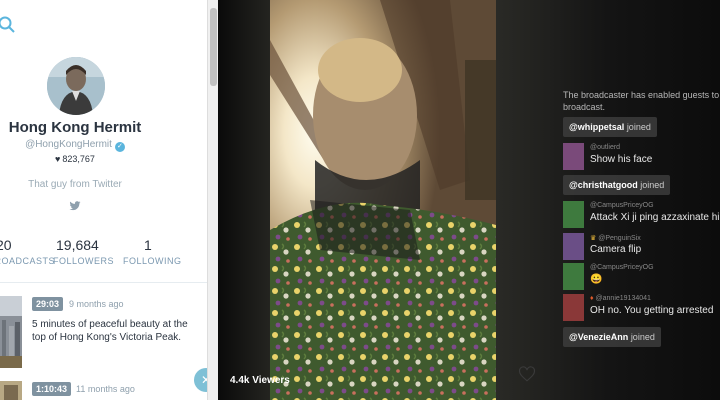  What do you see at coordinates (8, 25) in the screenshot?
I see `search-icon` at bounding box center [8, 25].